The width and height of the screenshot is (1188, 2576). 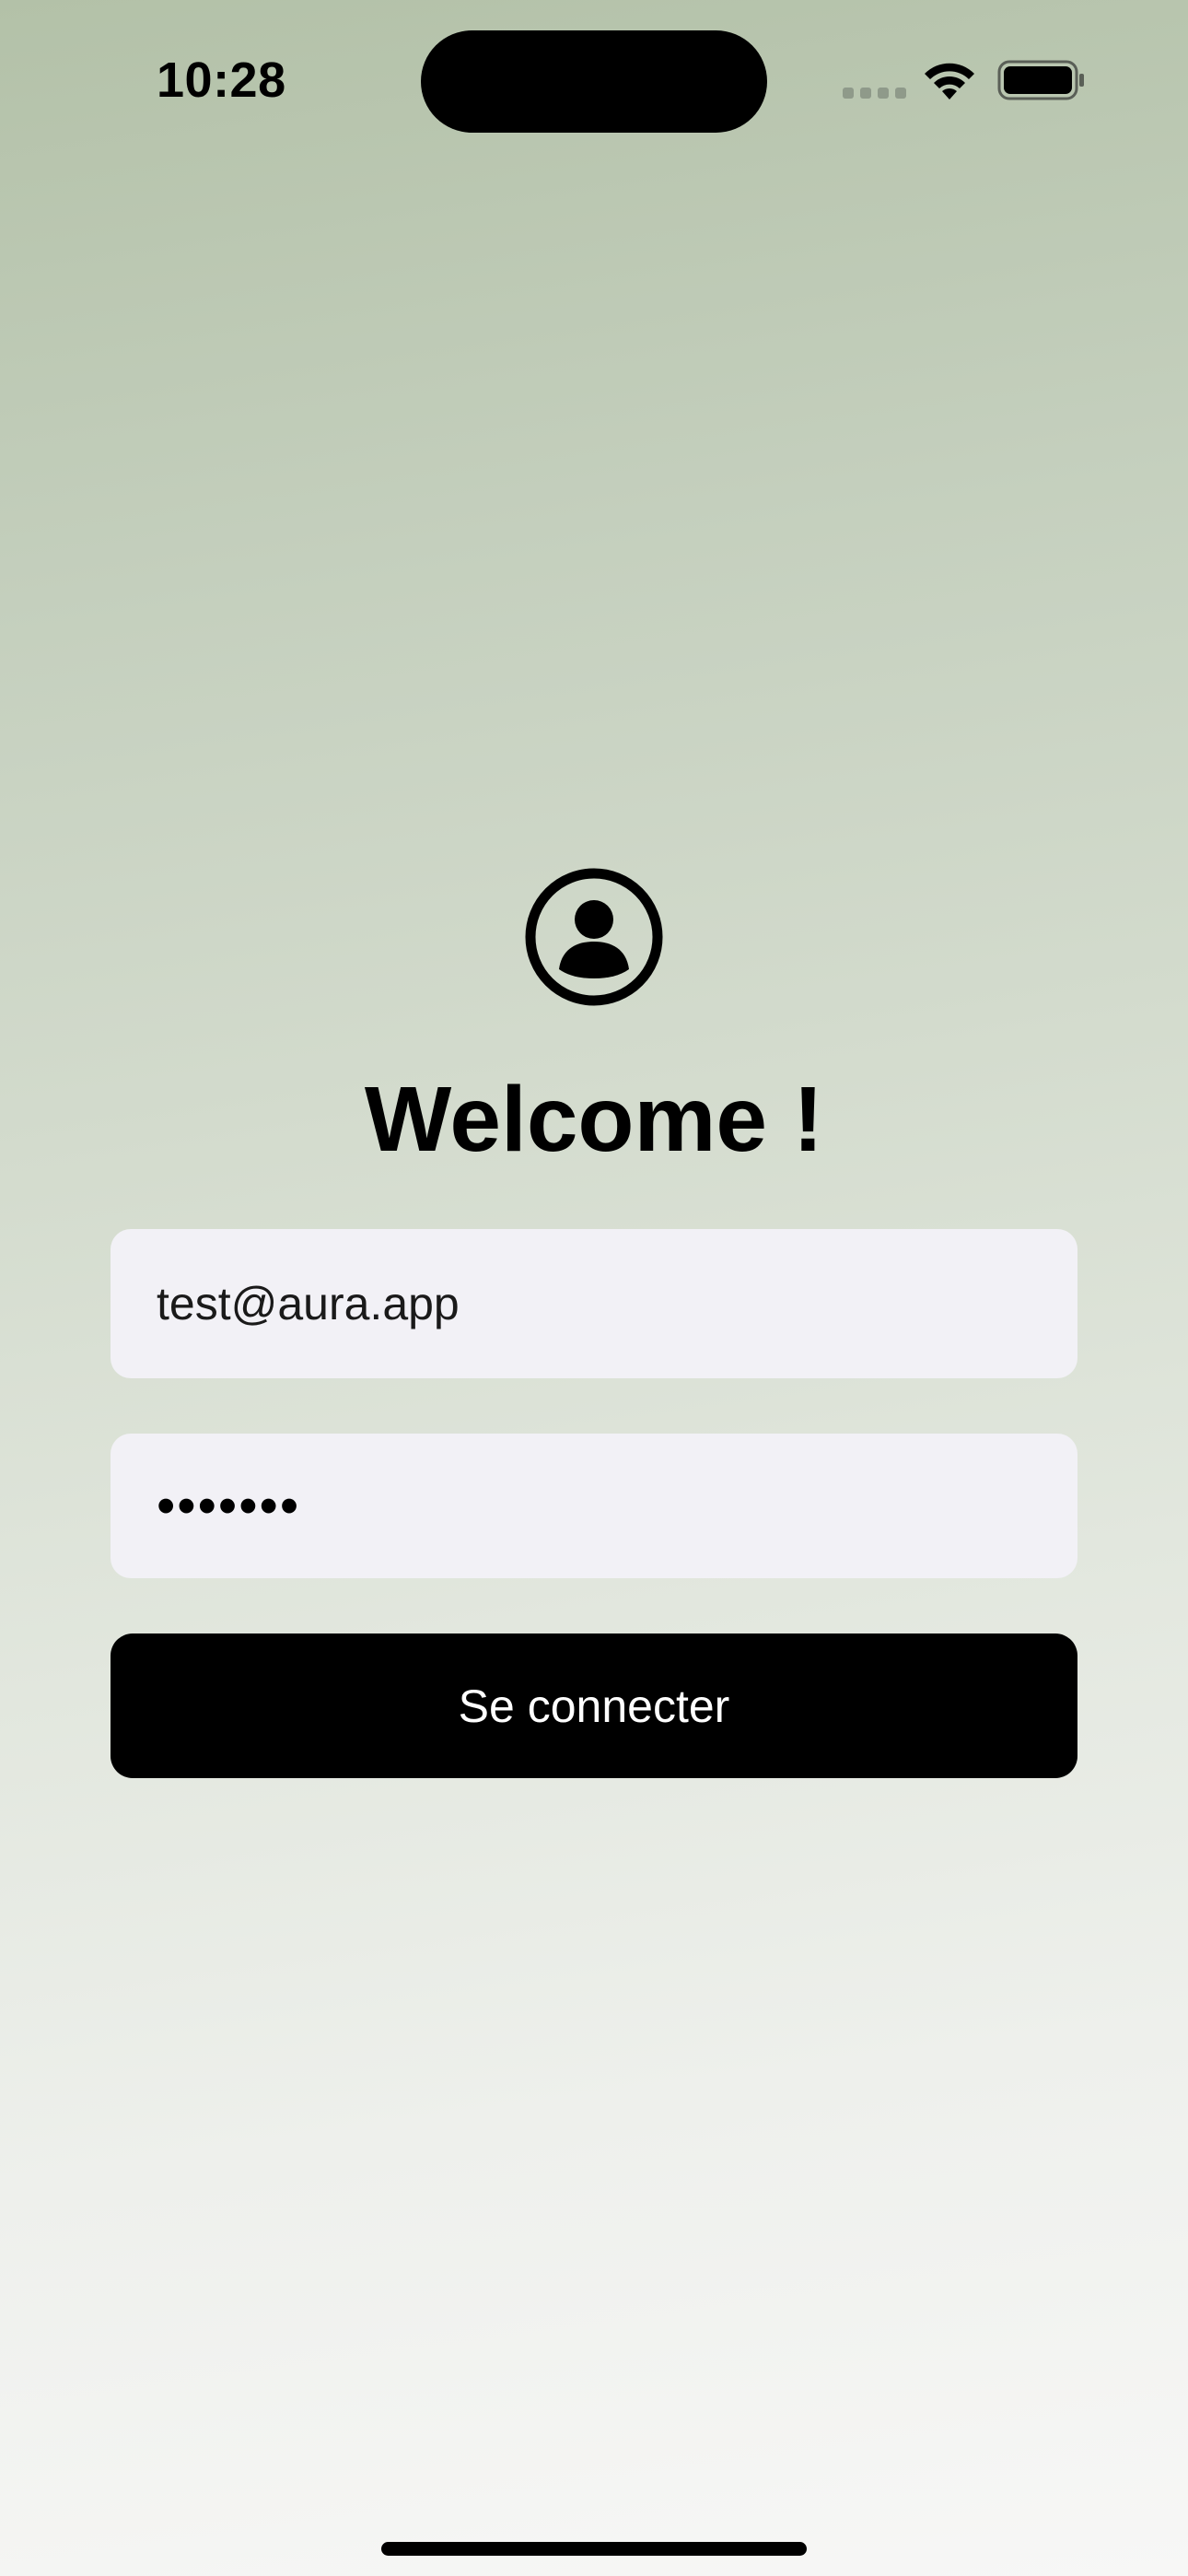 I want to click on login-button: Se connecter, so click(x=594, y=1705).